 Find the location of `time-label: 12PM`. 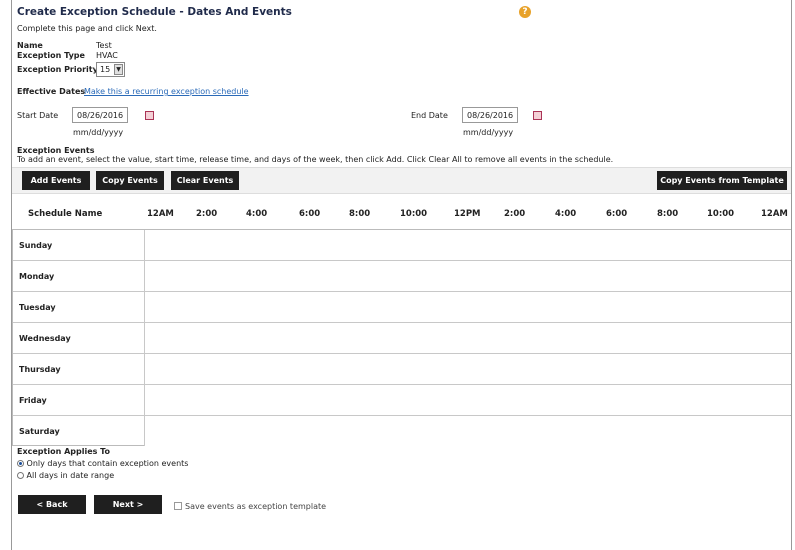

time-label: 12PM is located at coordinates (467, 214).